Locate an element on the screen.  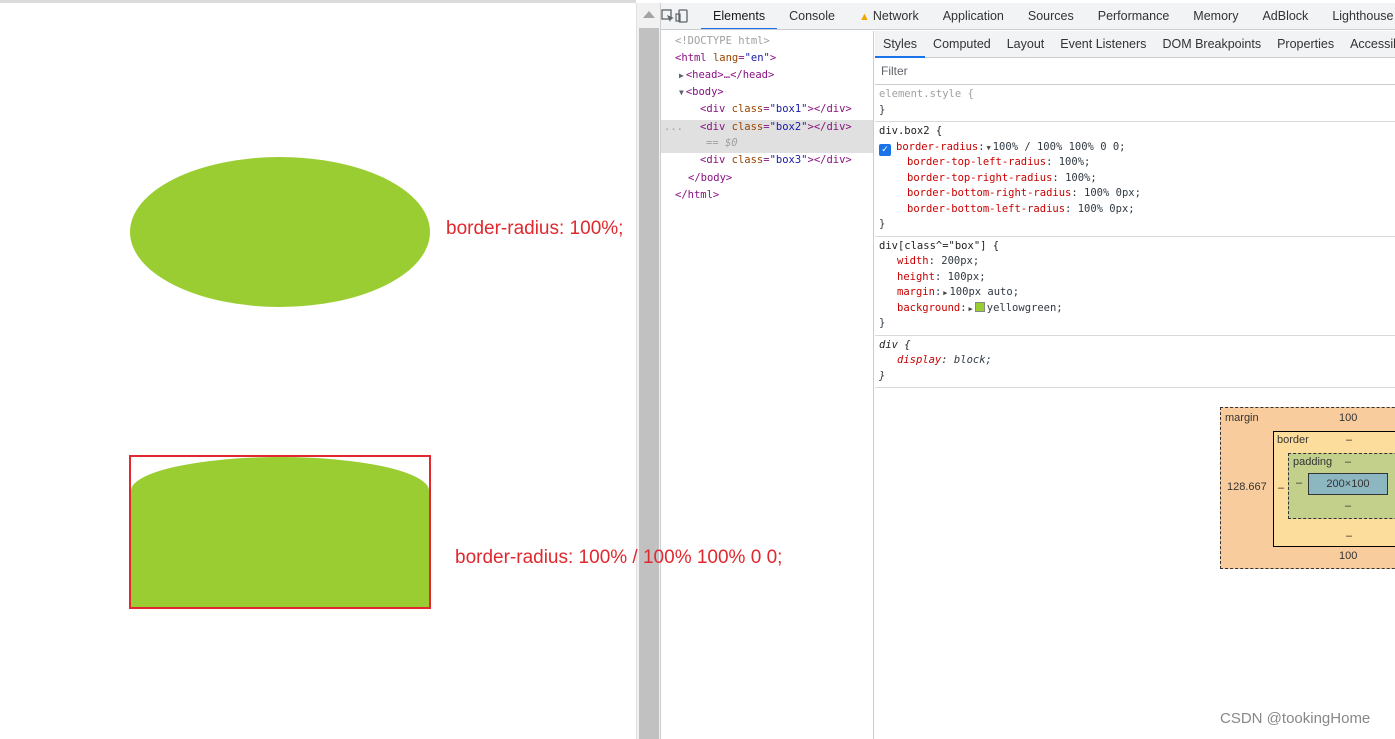
box-model-border-label: border is located at coordinates (1293, 440).